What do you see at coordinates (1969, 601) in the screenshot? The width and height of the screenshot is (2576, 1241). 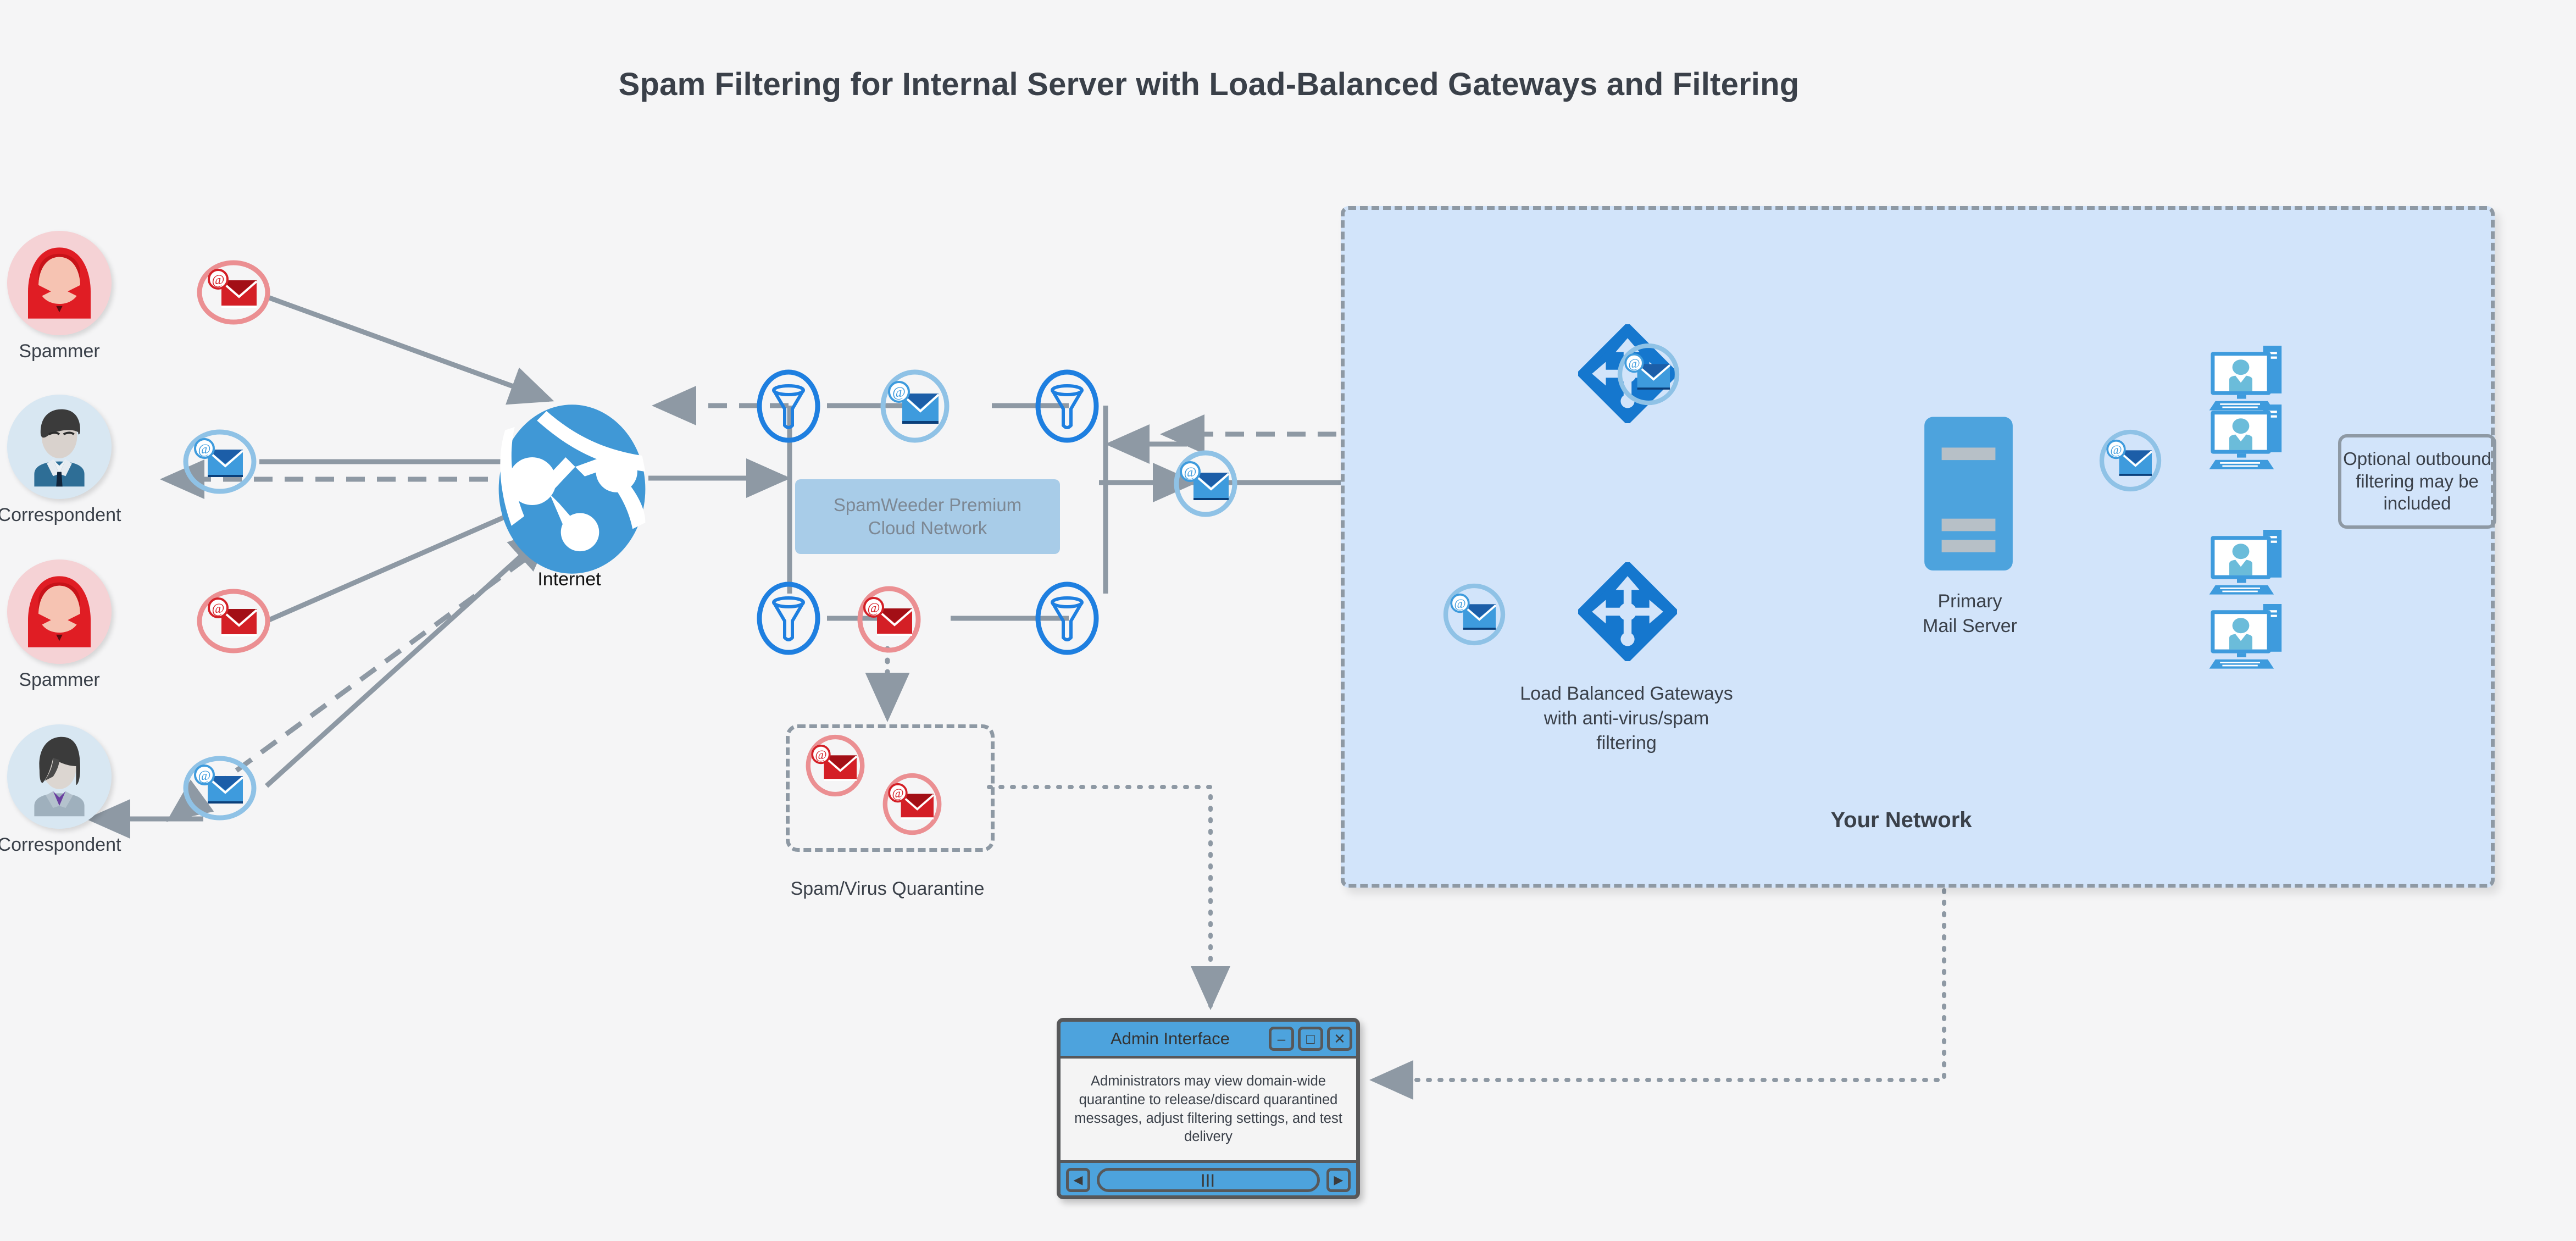 I see `mail-server-caption-line-1: Primary` at bounding box center [1969, 601].